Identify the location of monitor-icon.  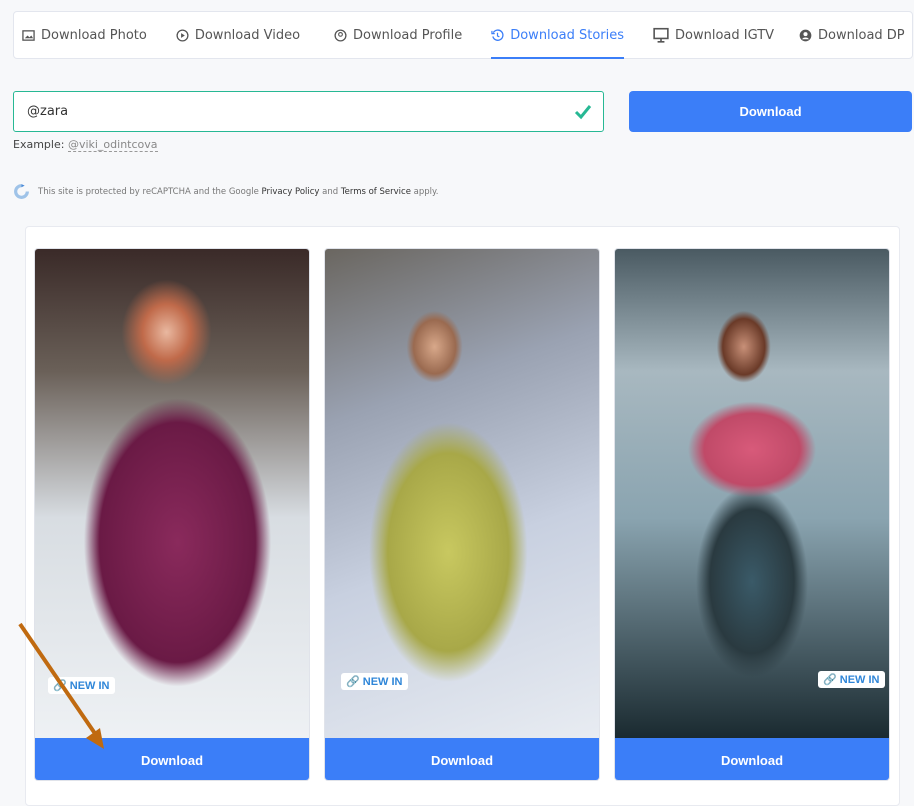
(661, 35).